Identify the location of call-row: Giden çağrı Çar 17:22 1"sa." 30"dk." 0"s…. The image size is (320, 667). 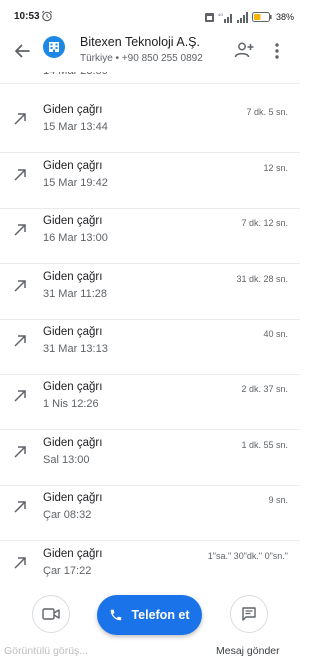
(150, 564).